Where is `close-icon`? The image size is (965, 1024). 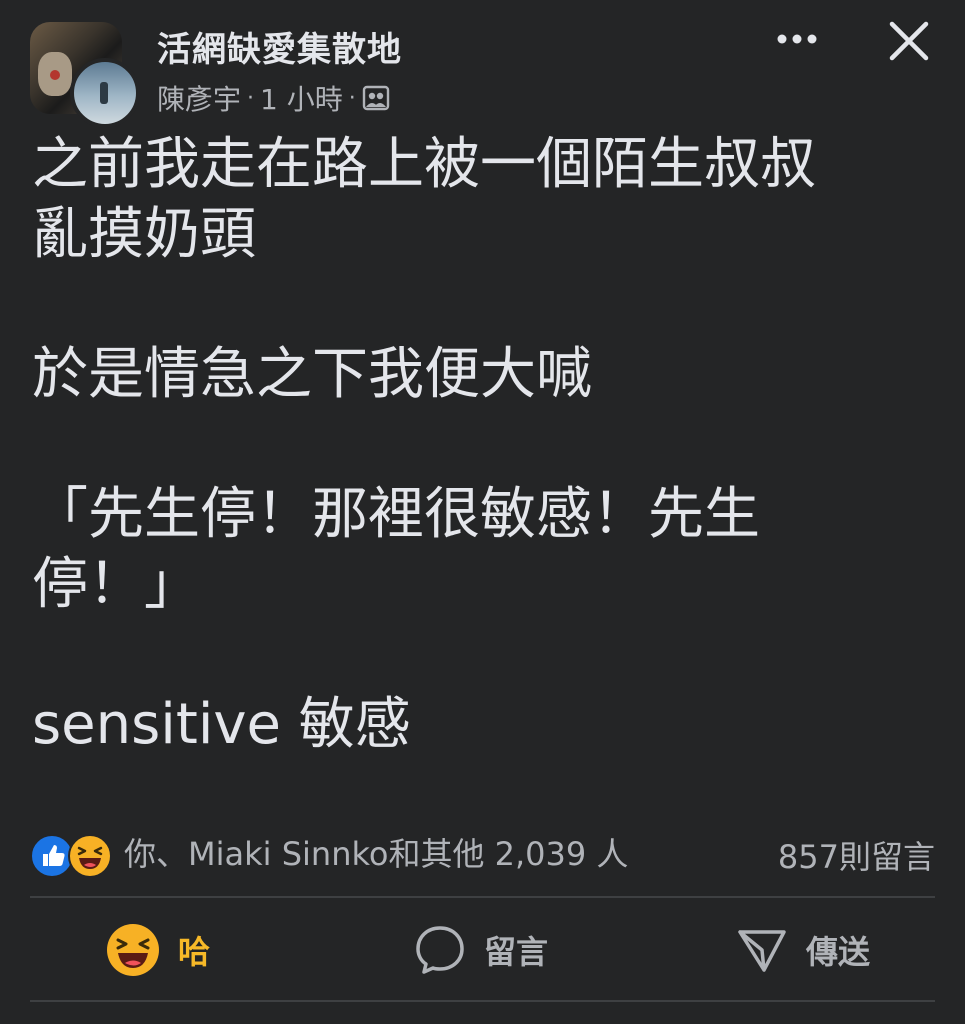
close-icon is located at coordinates (909, 41).